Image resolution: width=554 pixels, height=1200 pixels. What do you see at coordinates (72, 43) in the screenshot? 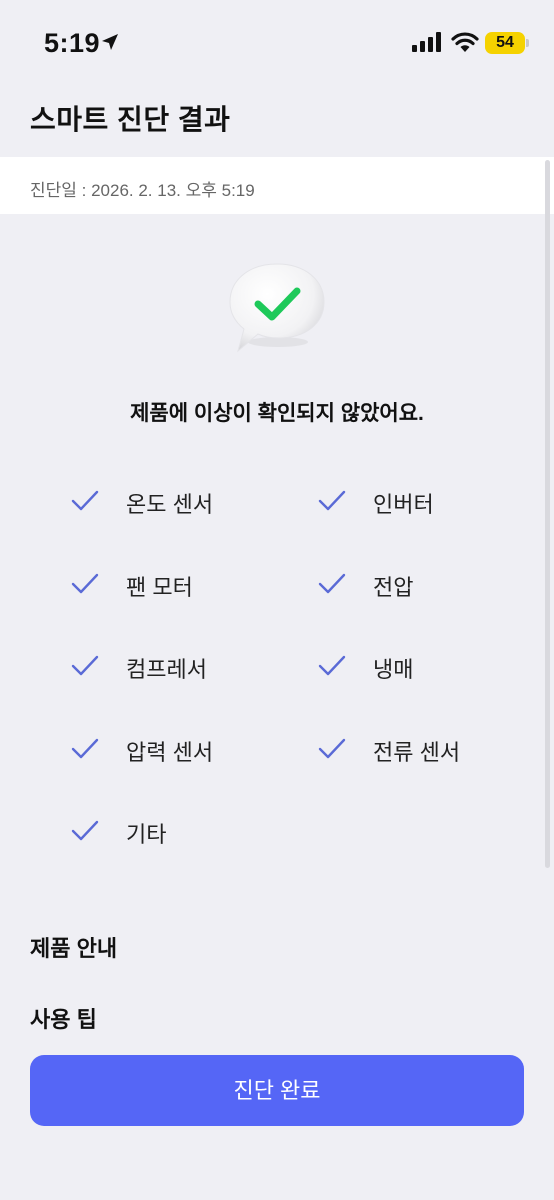
I see `status-time: 5:19` at bounding box center [72, 43].